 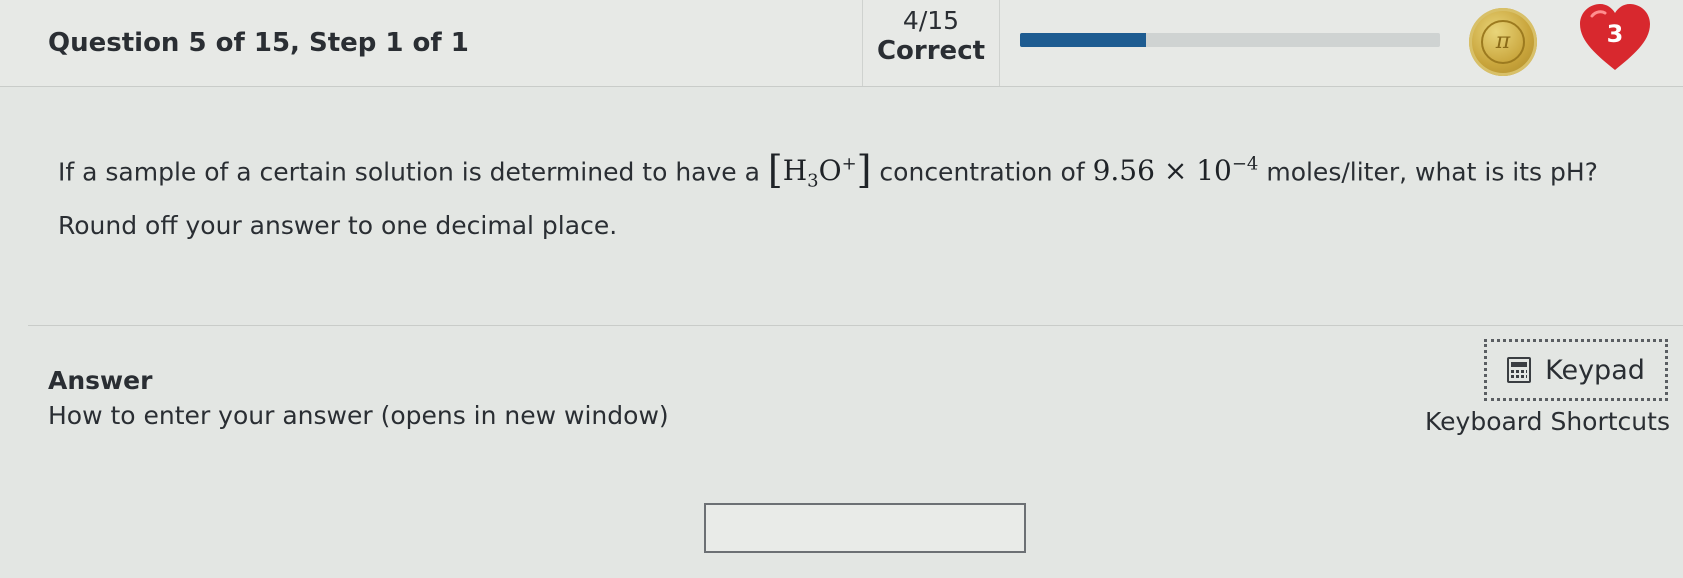 I want to click on coin-emblem: π, so click(x=1503, y=42).